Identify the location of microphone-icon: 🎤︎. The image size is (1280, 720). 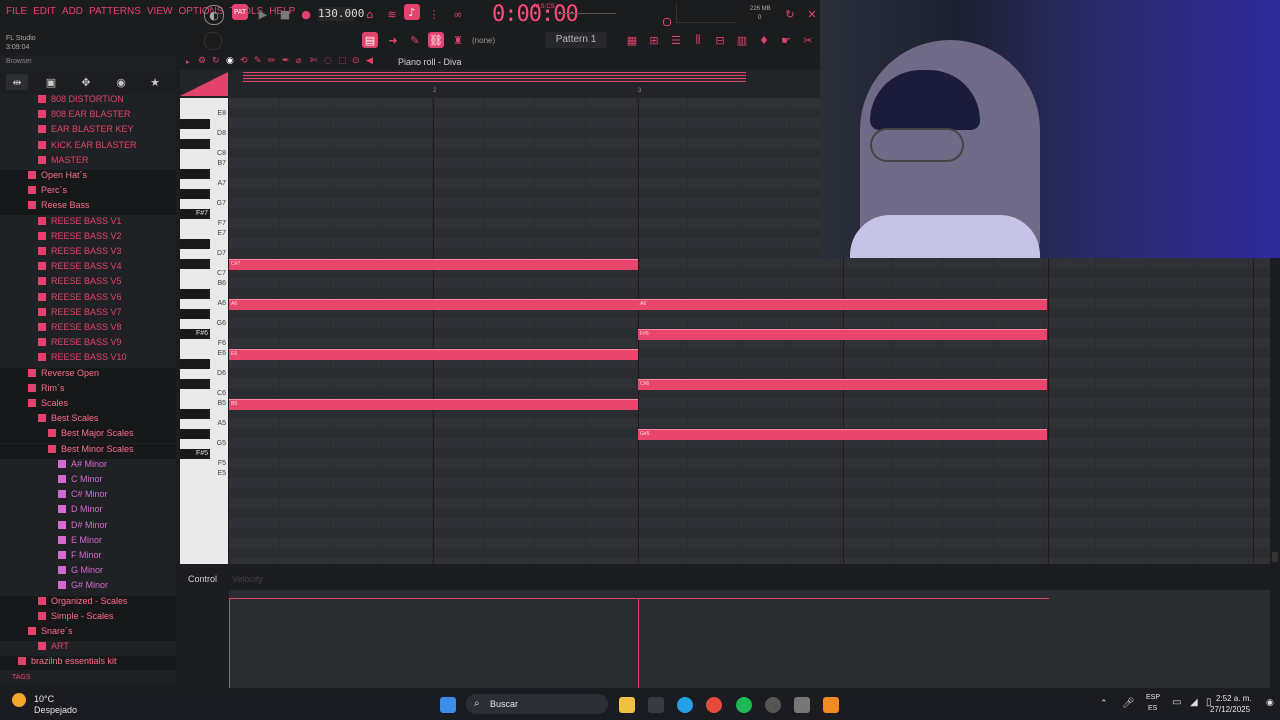
(1128, 703).